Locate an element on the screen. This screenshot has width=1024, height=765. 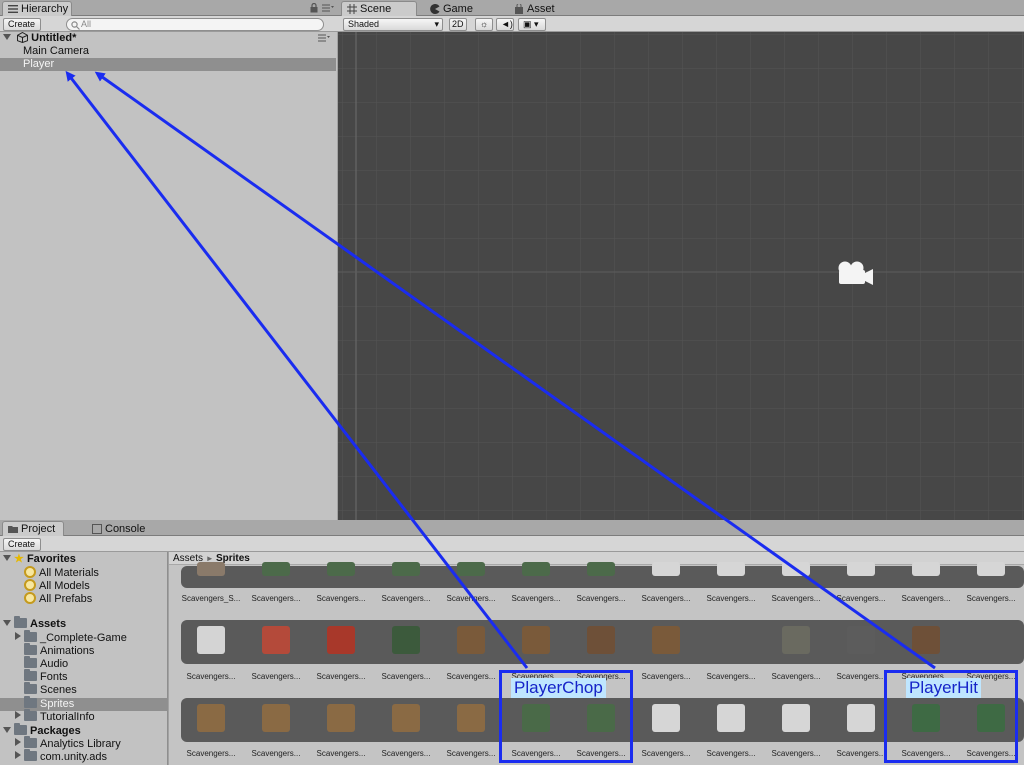
toggle-2d-label: 2D is located at coordinates (458, 24).